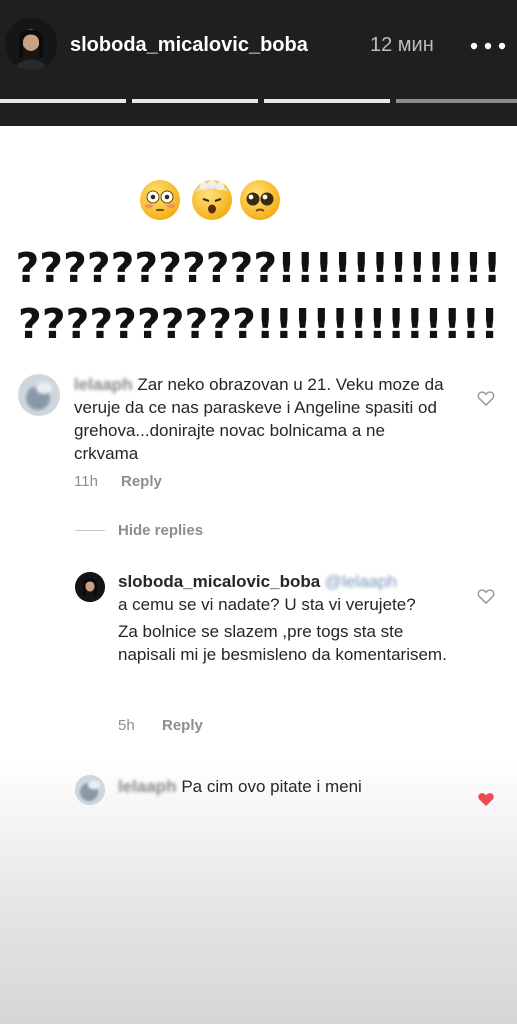 The image size is (517, 1024). I want to click on emoji-row, so click(210, 202).